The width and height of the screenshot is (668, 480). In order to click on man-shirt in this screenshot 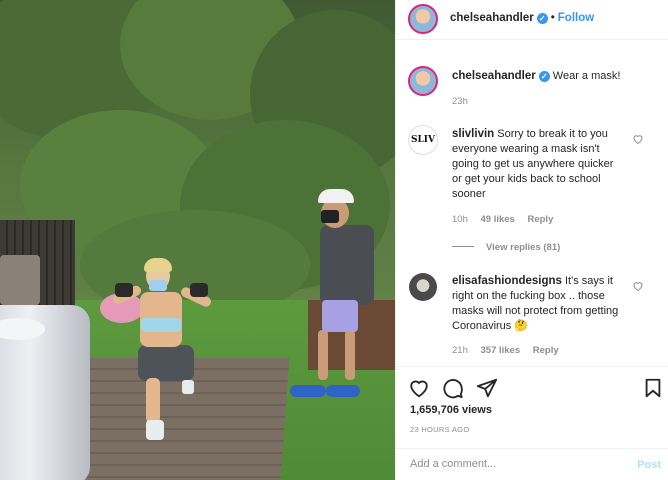, I will do `click(347, 265)`.